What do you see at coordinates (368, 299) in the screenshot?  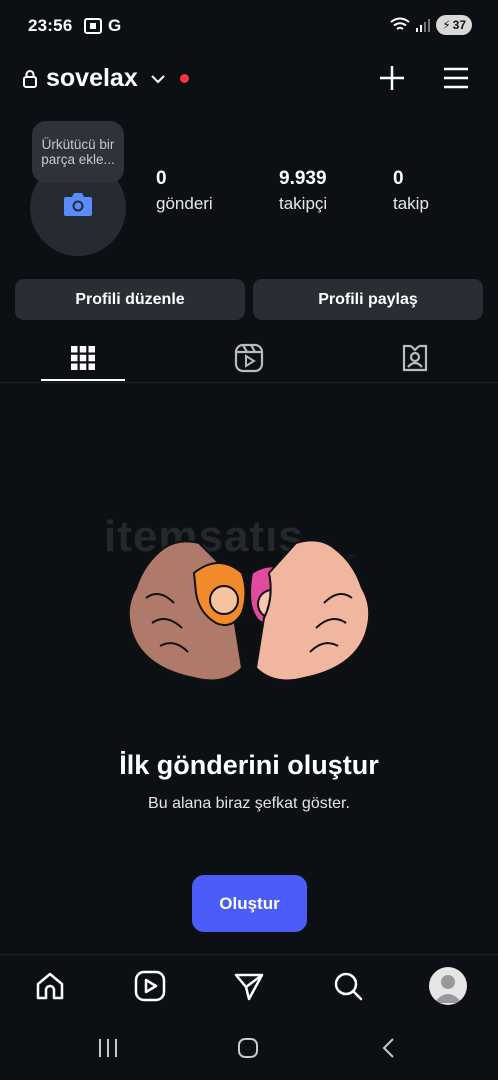 I see `share-profile-button: Profili paylaş` at bounding box center [368, 299].